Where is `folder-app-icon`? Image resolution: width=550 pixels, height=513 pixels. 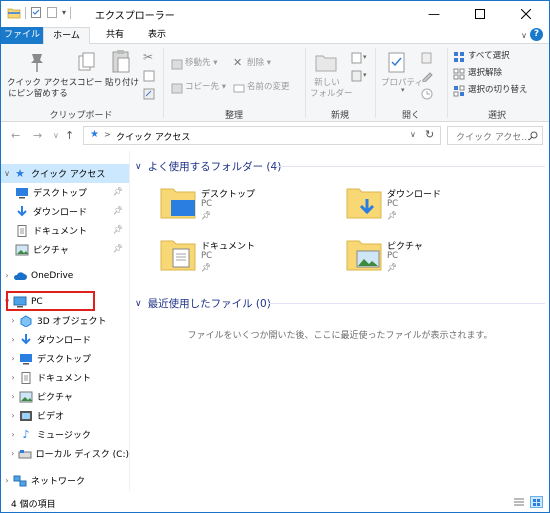 folder-app-icon is located at coordinates (14, 13).